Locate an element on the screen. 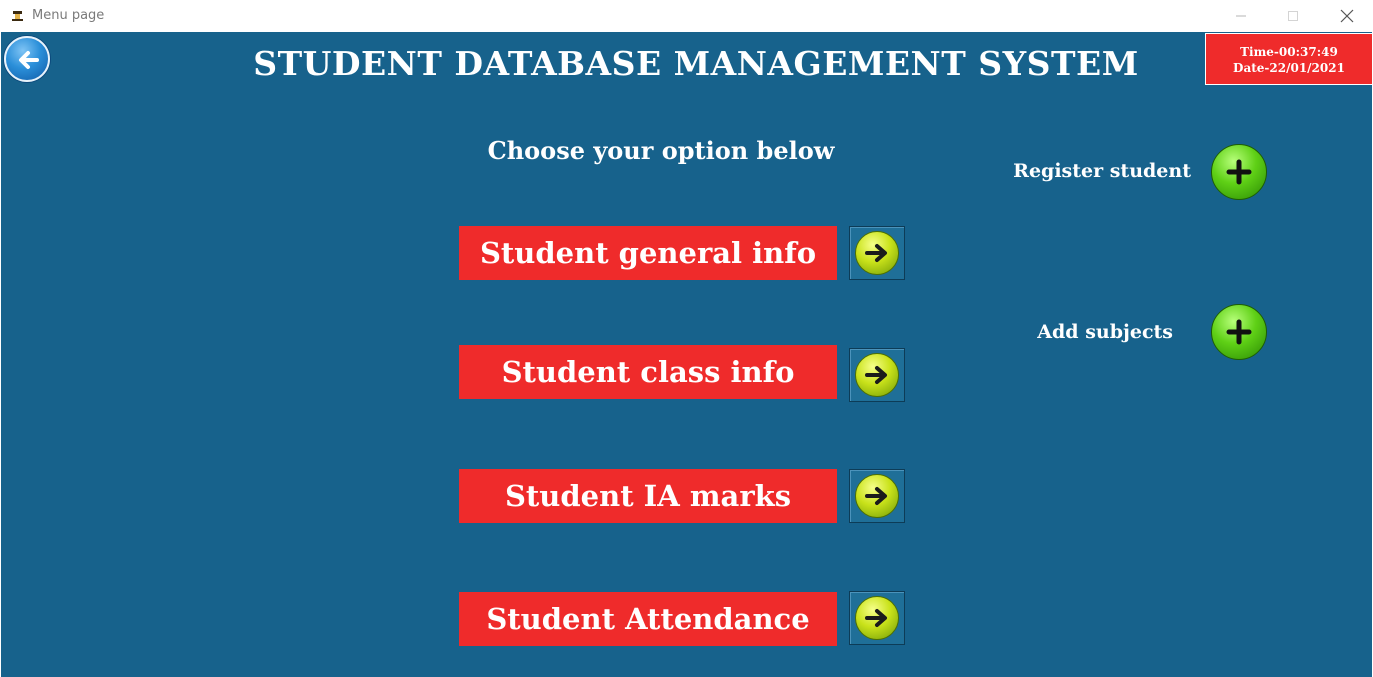  minimize-icon is located at coordinates (1241, 16).